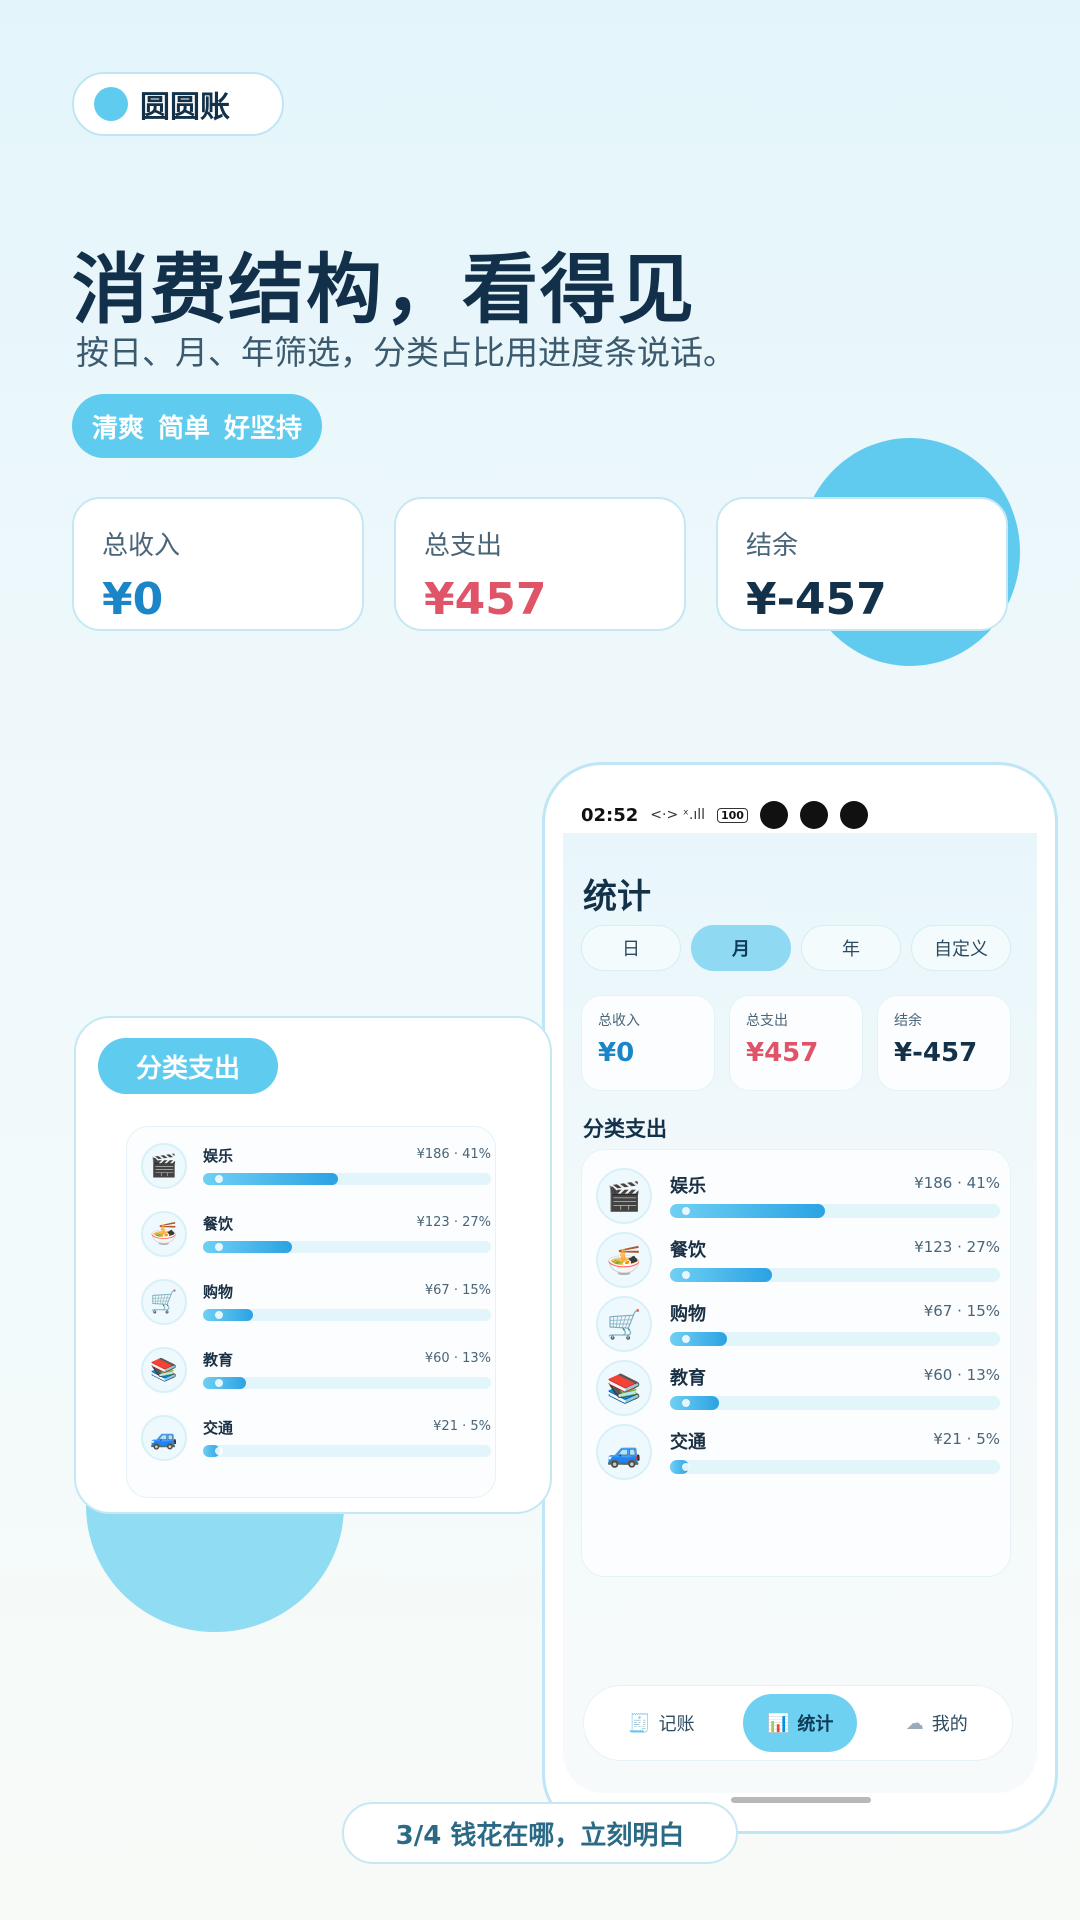 This screenshot has height=1920, width=1080. I want to click on mini-summary-balance: 结余 ¥-457, so click(944, 1043).